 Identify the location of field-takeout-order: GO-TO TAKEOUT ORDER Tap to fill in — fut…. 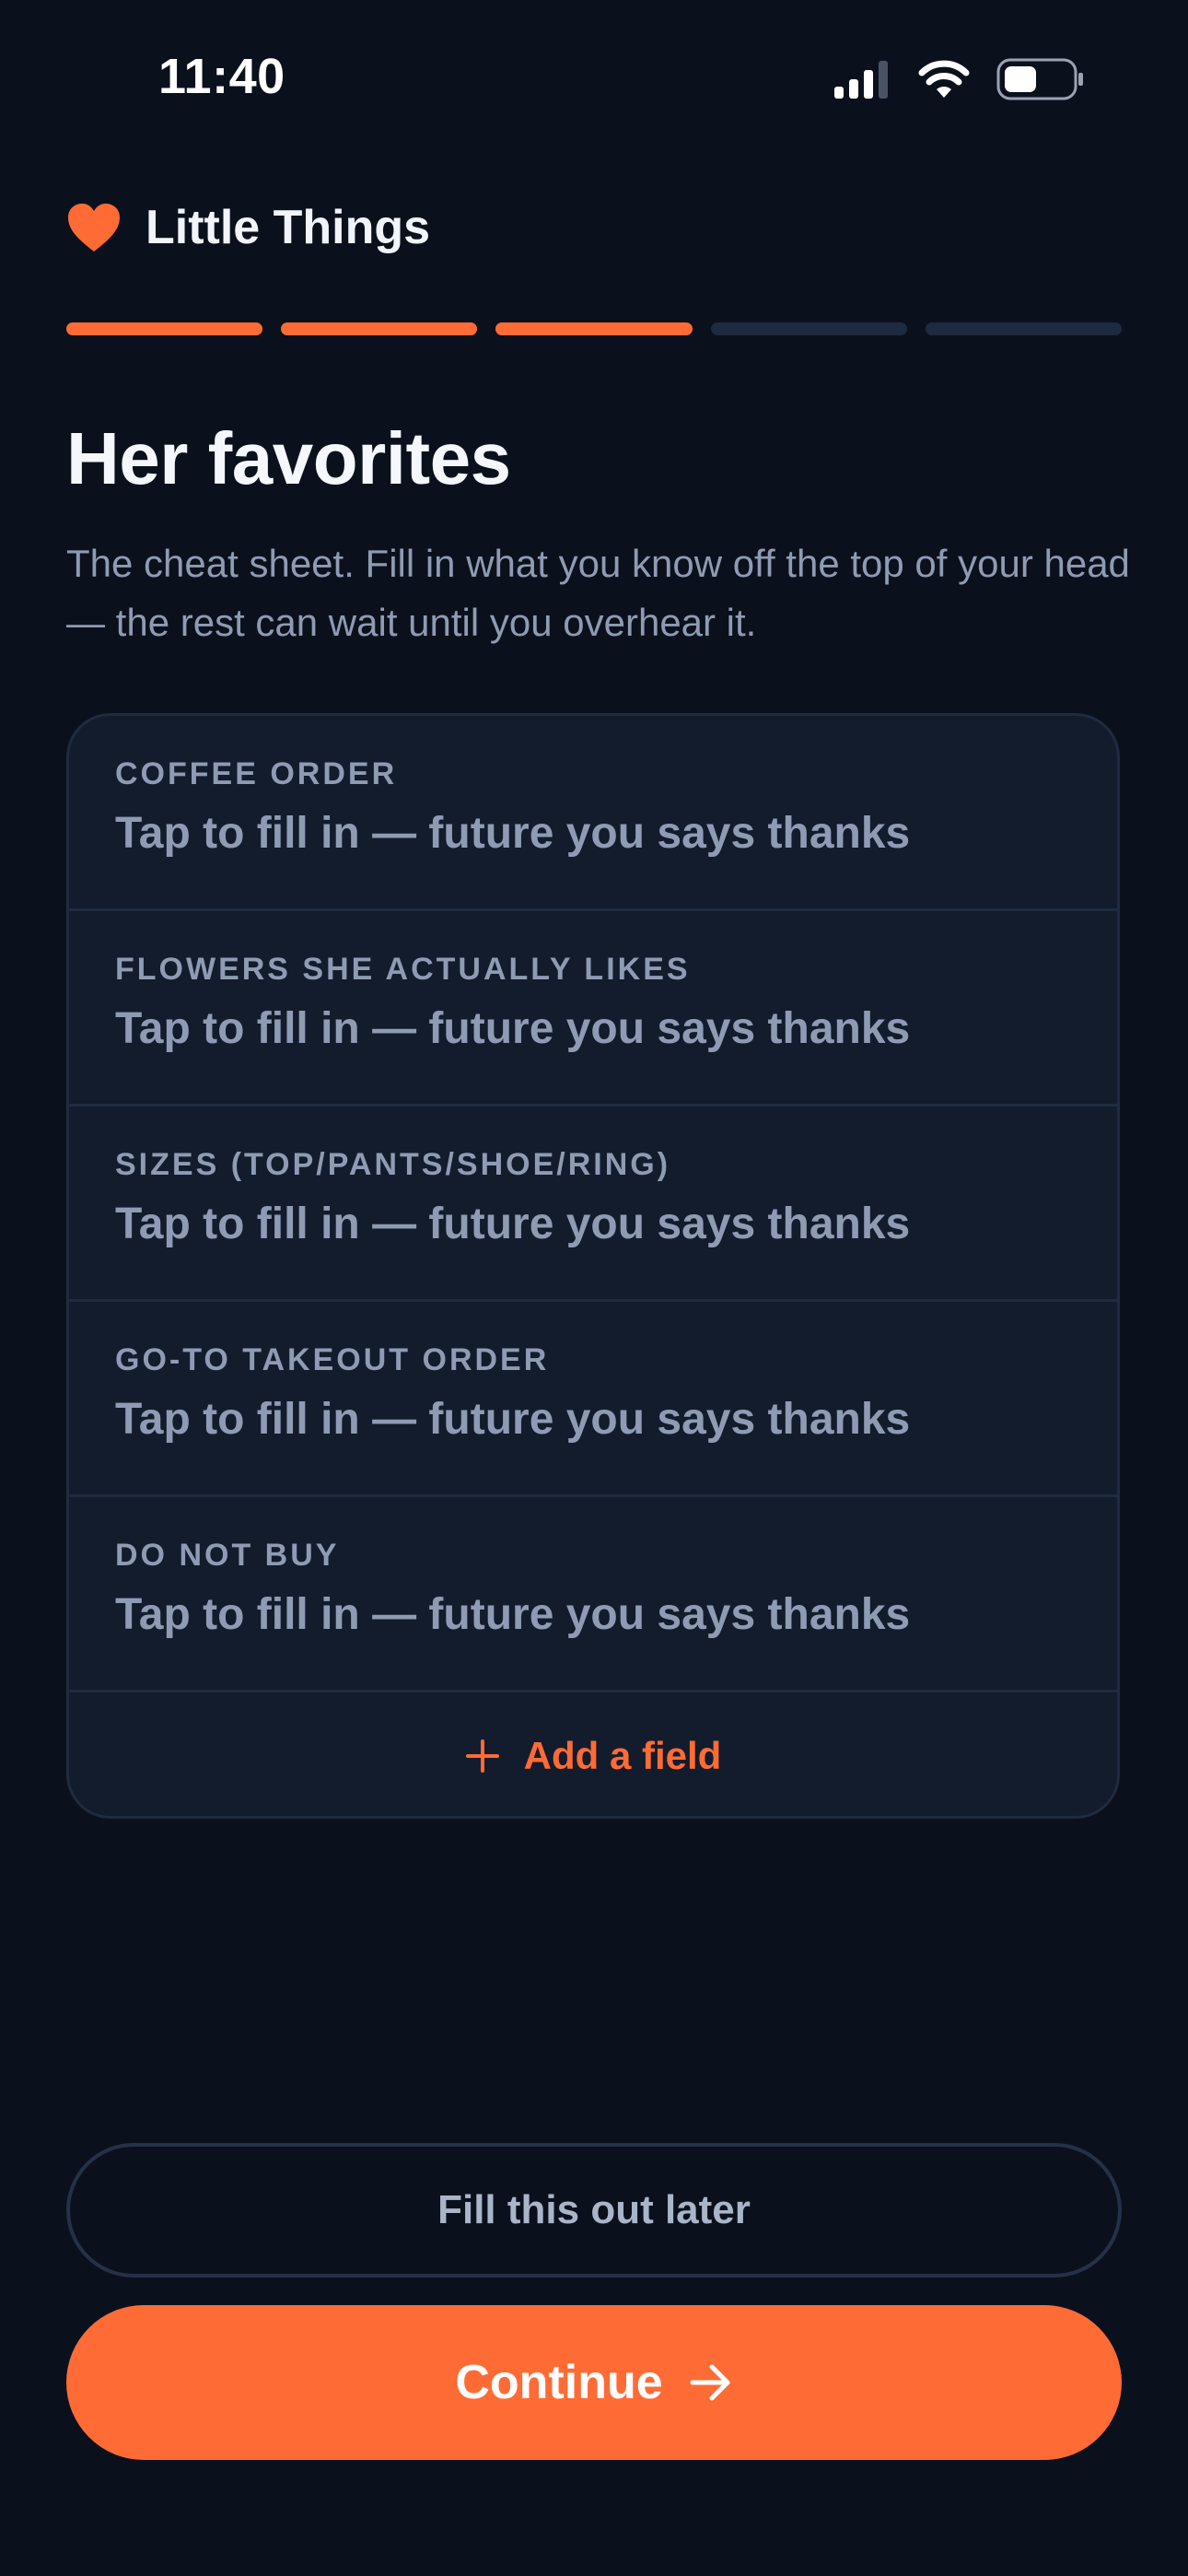
(593, 1399).